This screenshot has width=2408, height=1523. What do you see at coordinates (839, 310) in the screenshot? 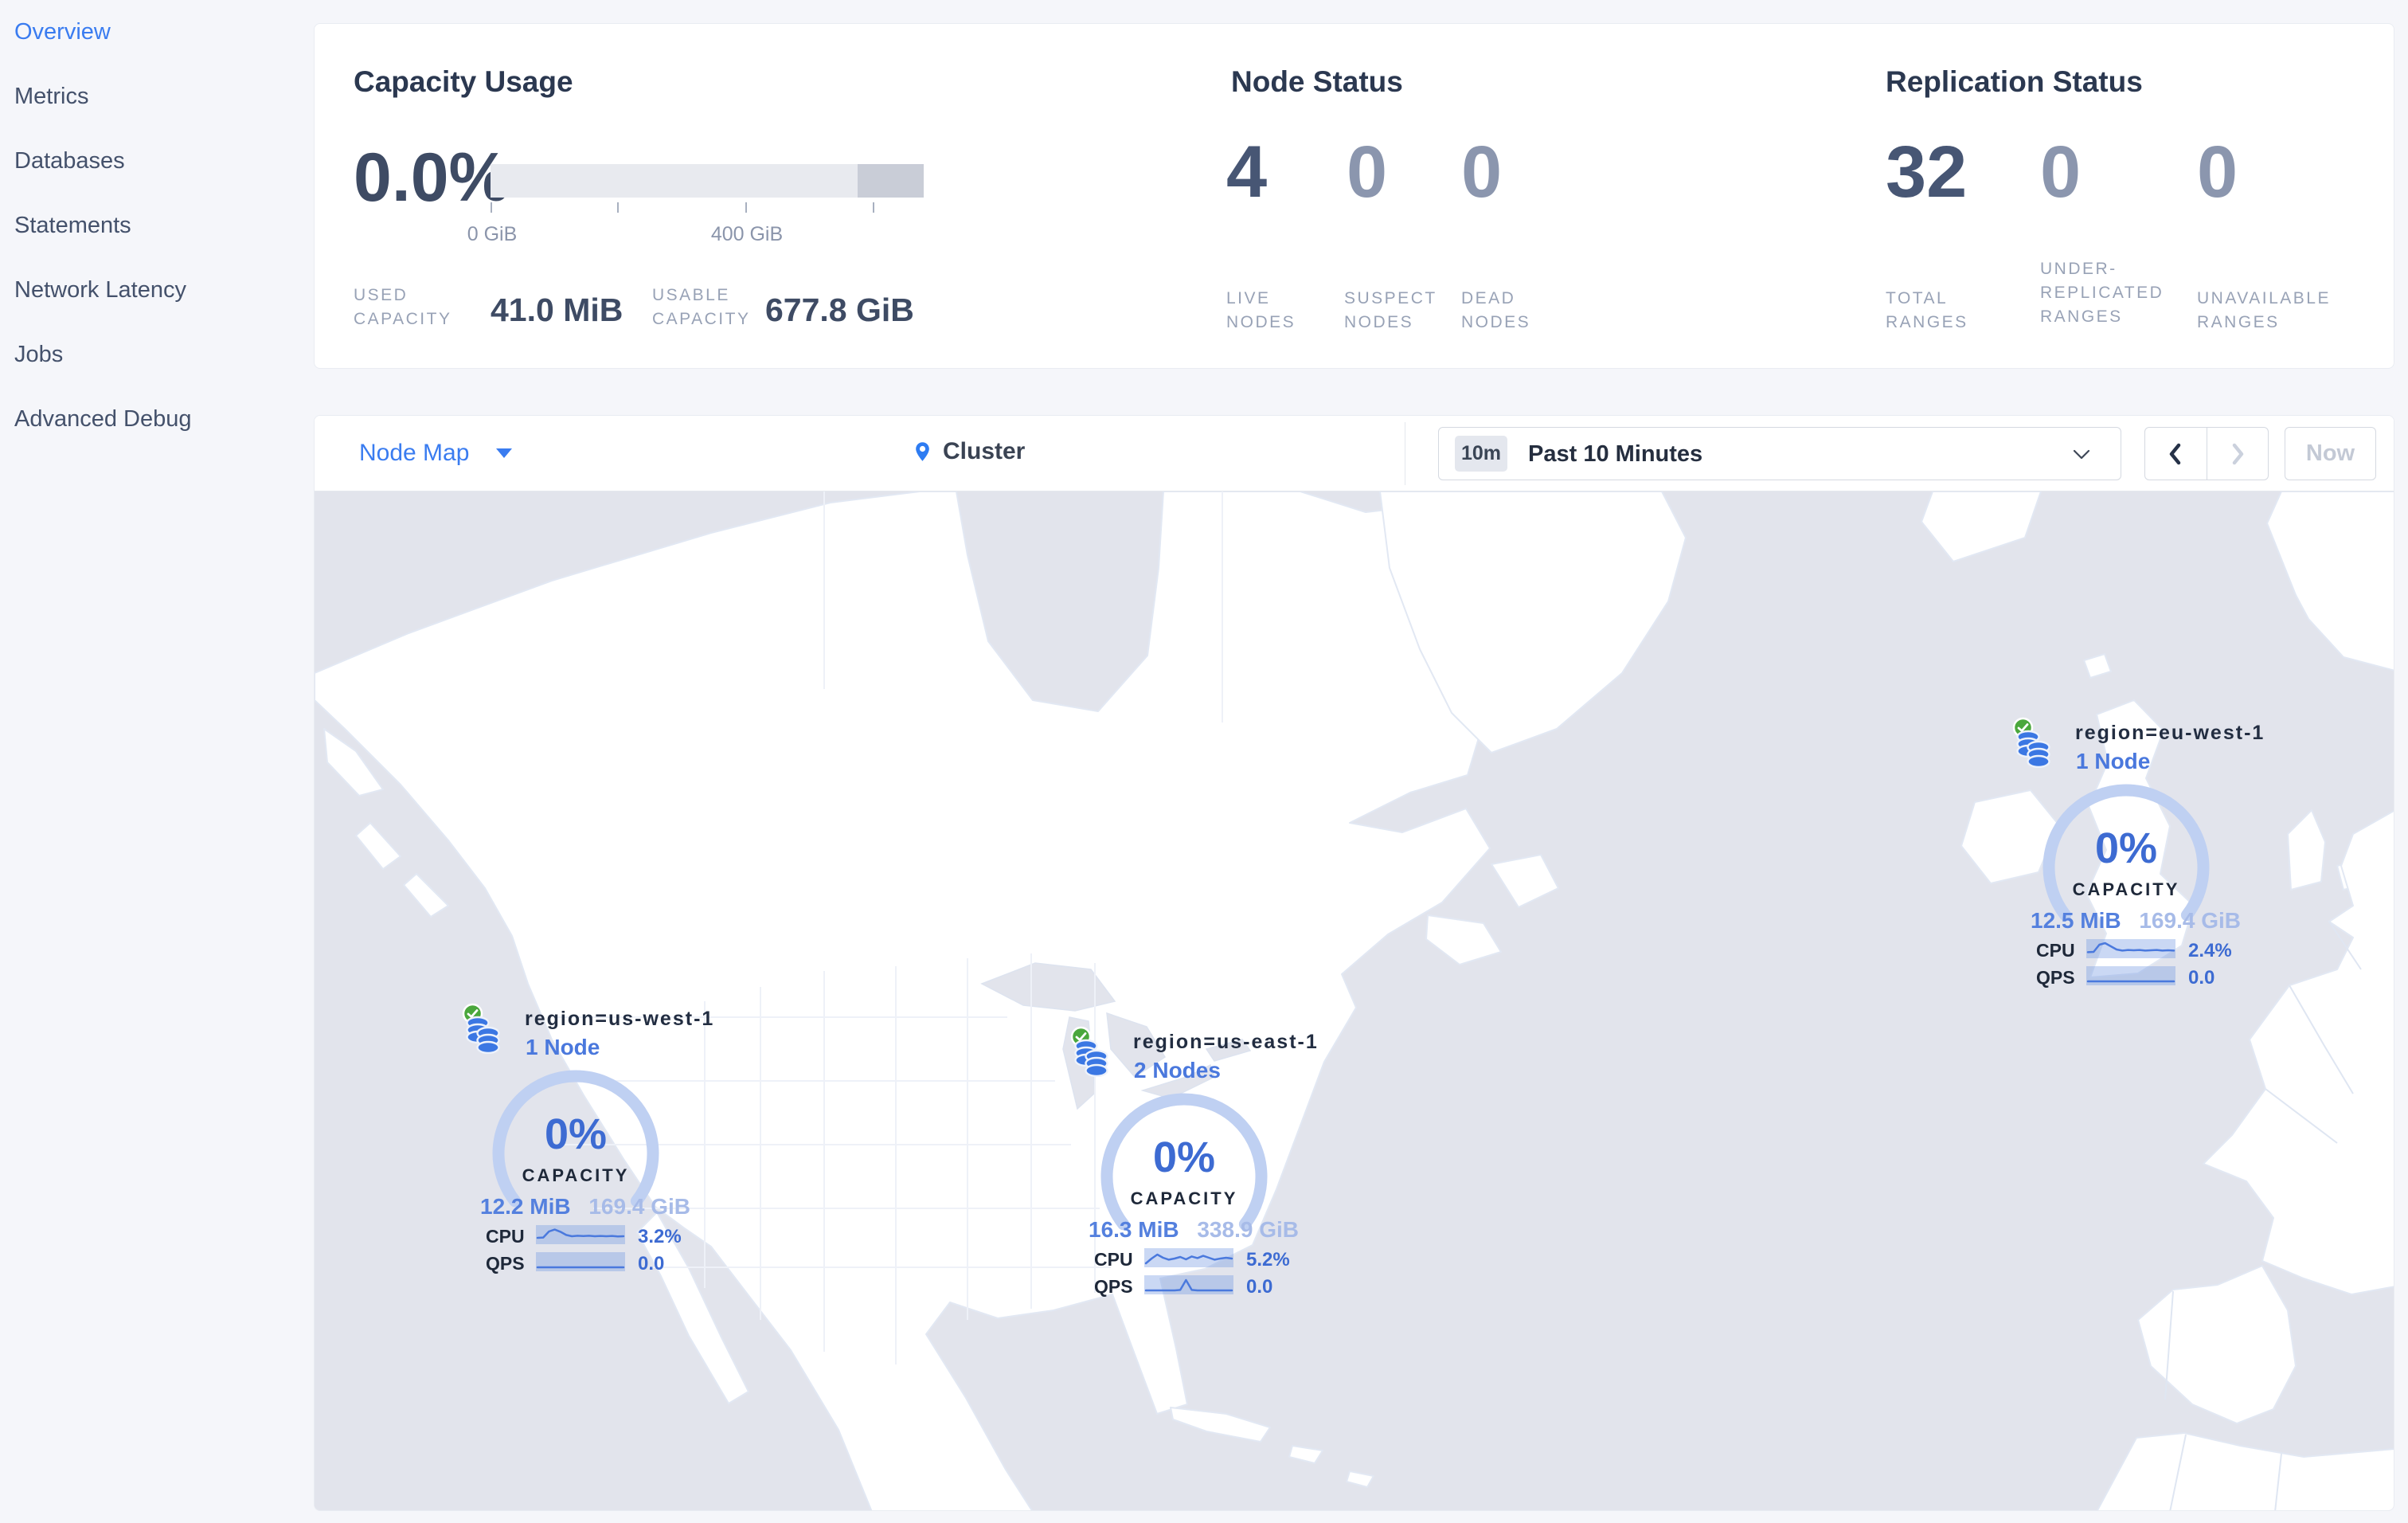
I see `usable-capacity-value: 677.8 GiB` at bounding box center [839, 310].